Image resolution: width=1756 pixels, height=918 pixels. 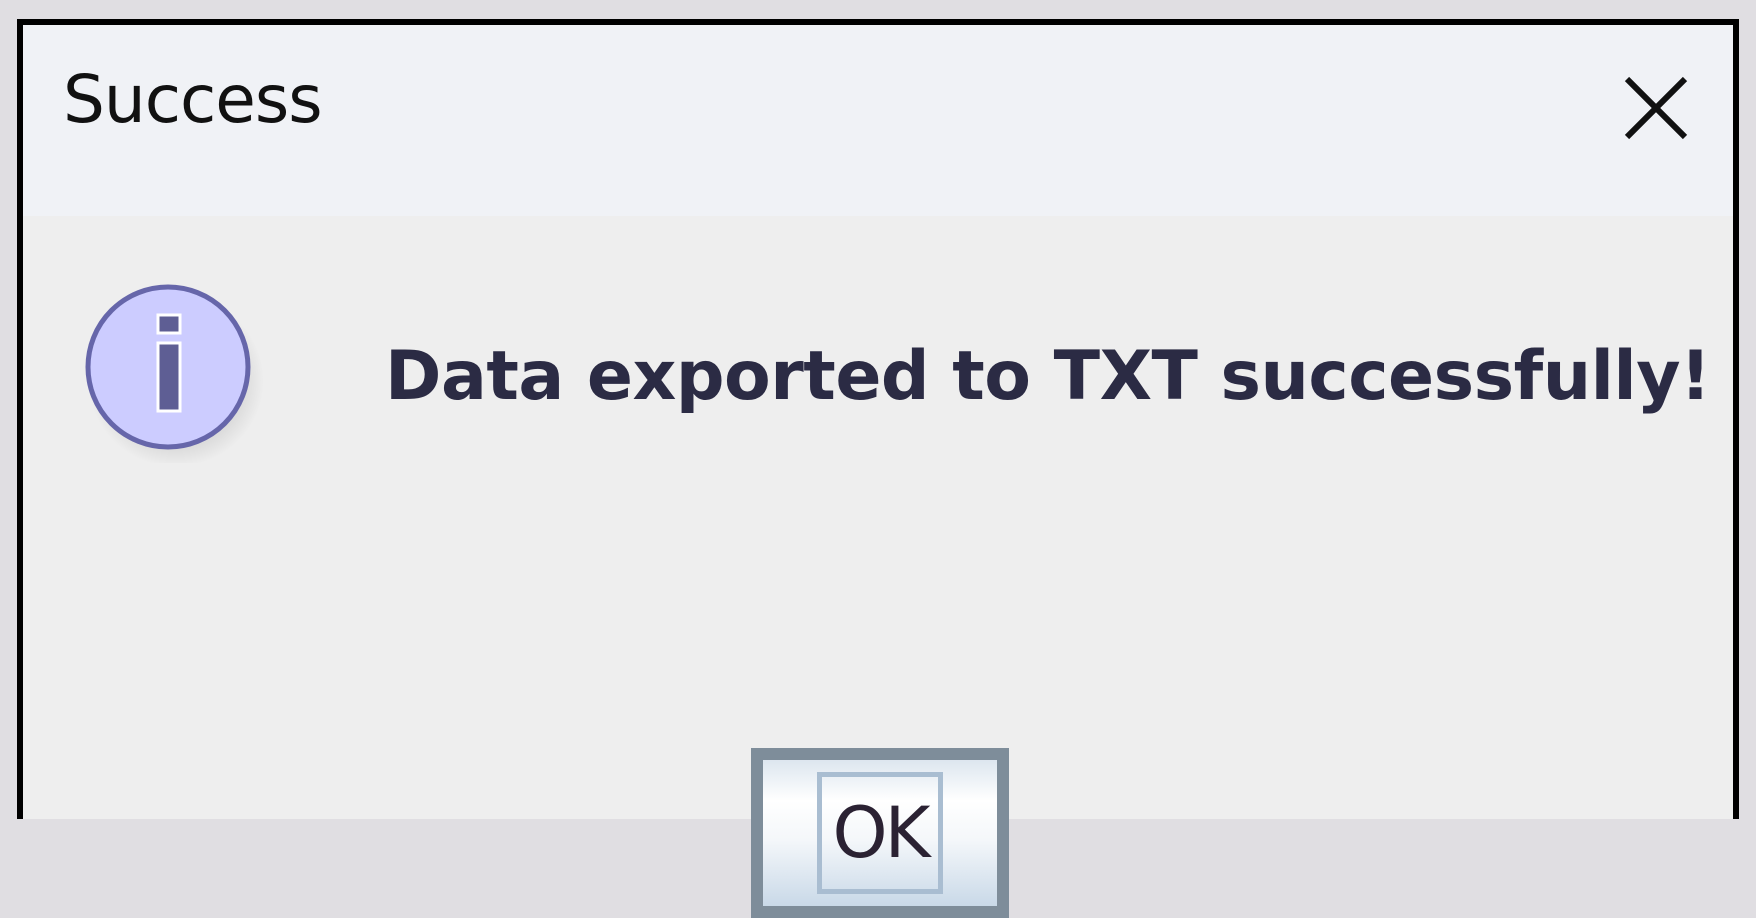 I want to click on close-icon, so click(x=1656, y=108).